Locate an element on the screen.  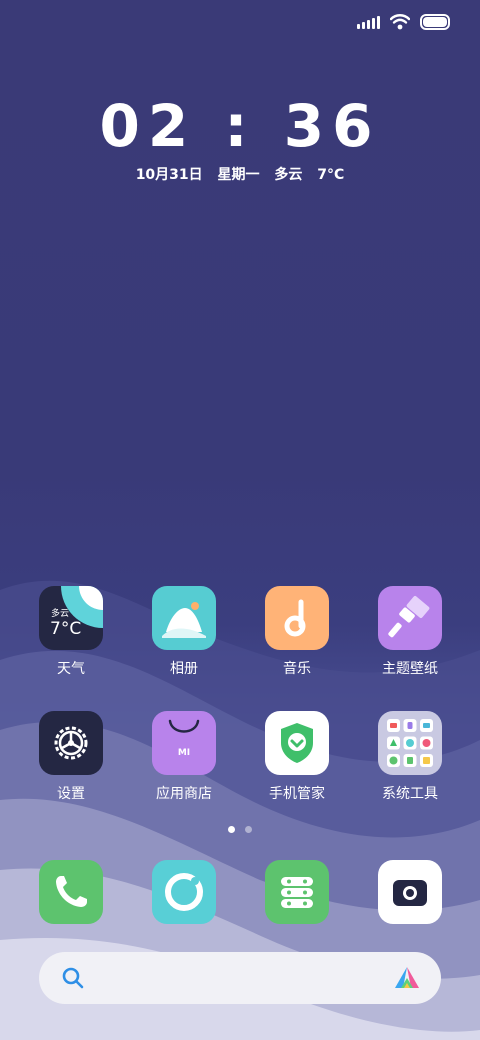
app-settings: 设置 is located at coordinates (71, 757).